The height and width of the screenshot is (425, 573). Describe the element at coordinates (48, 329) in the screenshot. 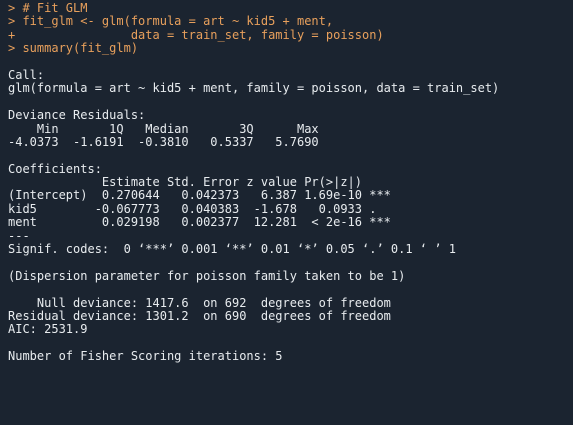

I see `aic-value: AIC: 2531.9` at that location.